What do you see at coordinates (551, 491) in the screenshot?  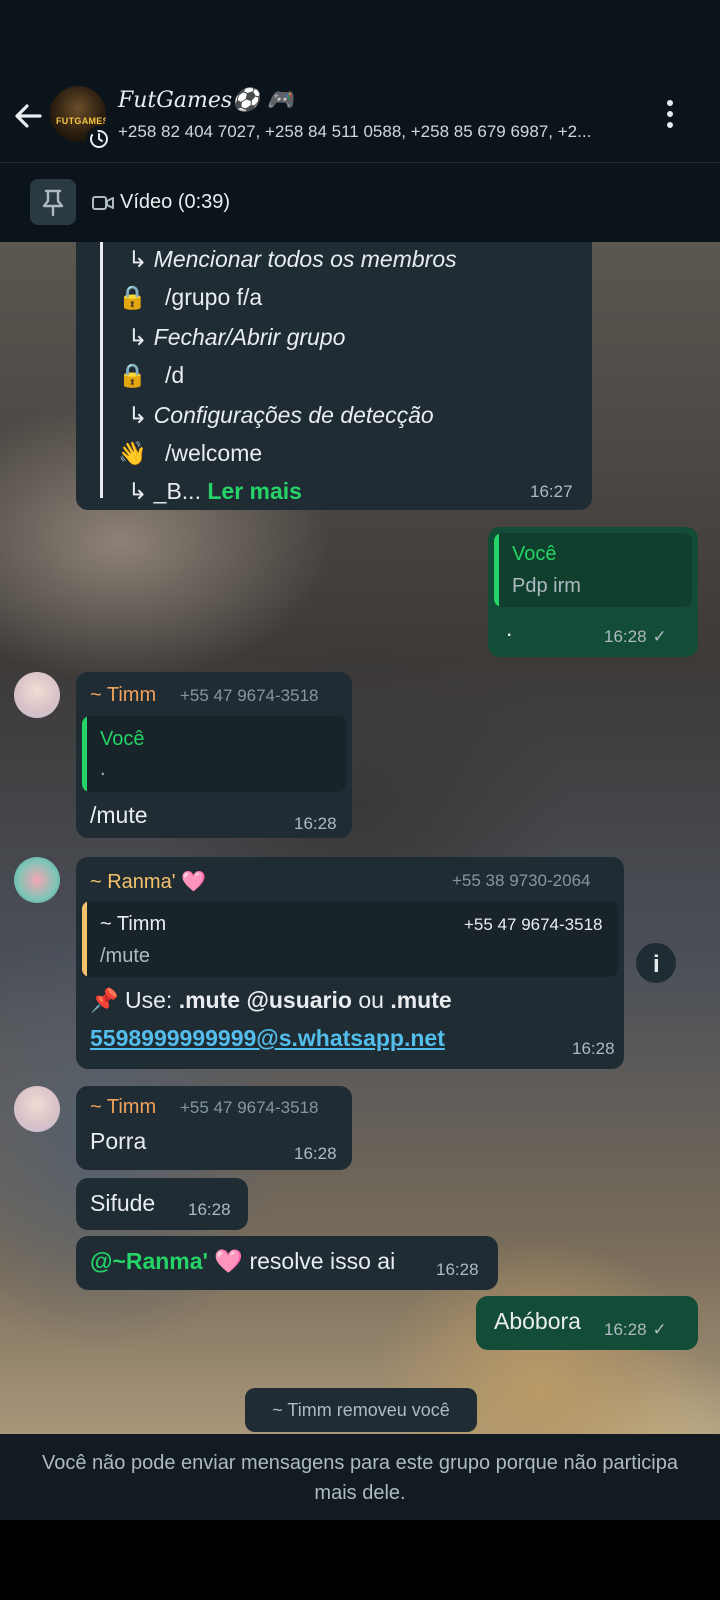 I see `message-time: 16:27` at bounding box center [551, 491].